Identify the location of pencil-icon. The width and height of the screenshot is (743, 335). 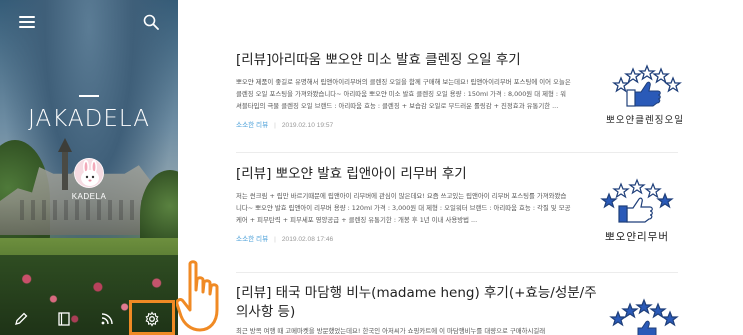
(21, 319).